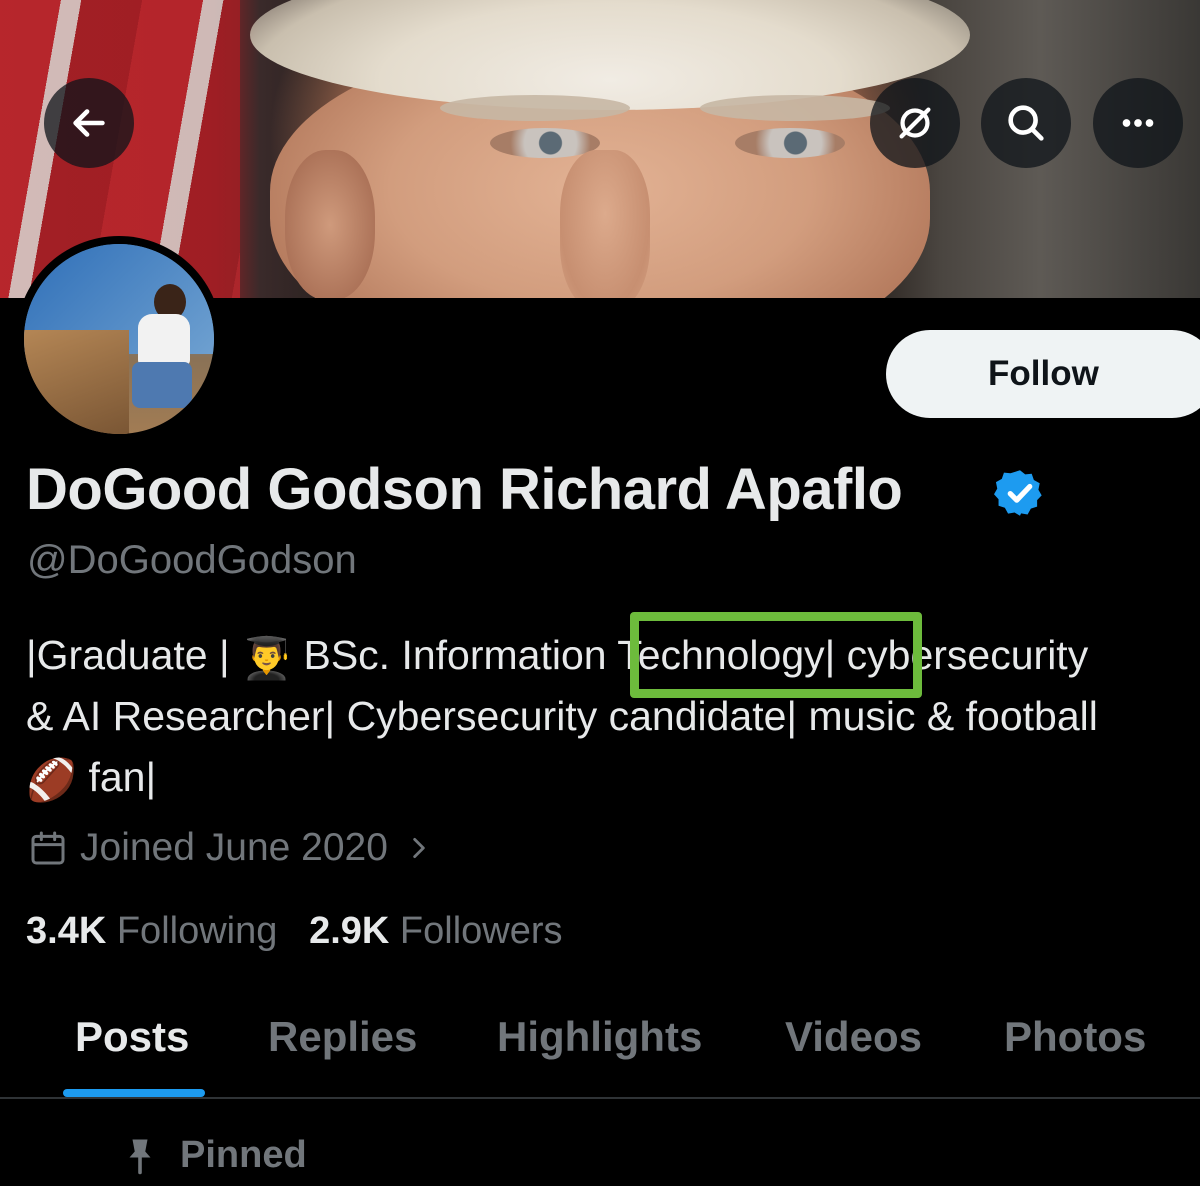  Describe the element at coordinates (132, 1037) in the screenshot. I see `tab-posts: Posts` at that location.